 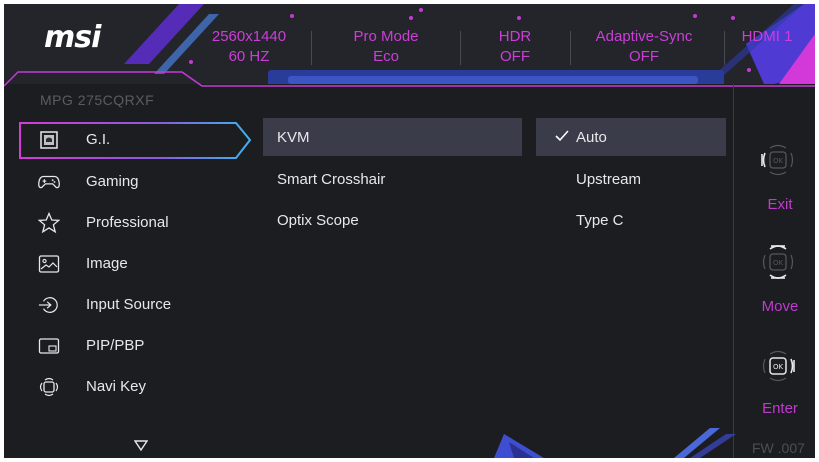 I want to click on input-source-icon, so click(x=49, y=305).